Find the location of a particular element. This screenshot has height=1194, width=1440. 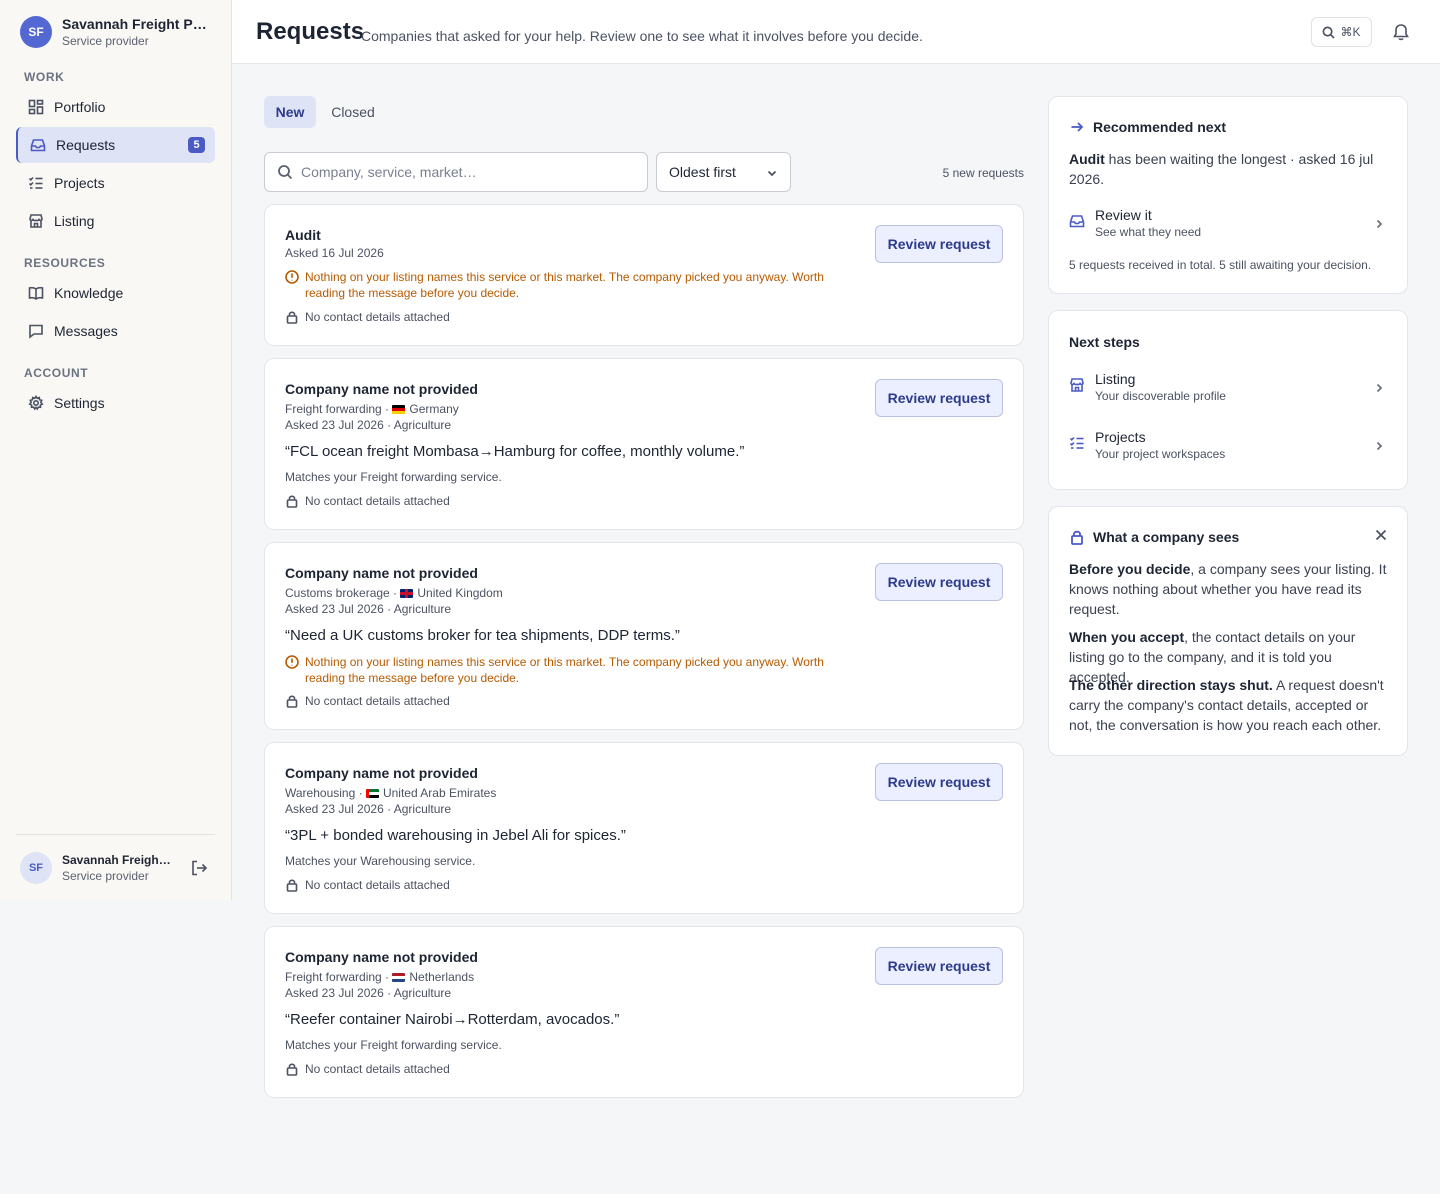

sidebar-item-knowledge: Knowledge is located at coordinates (115, 293).